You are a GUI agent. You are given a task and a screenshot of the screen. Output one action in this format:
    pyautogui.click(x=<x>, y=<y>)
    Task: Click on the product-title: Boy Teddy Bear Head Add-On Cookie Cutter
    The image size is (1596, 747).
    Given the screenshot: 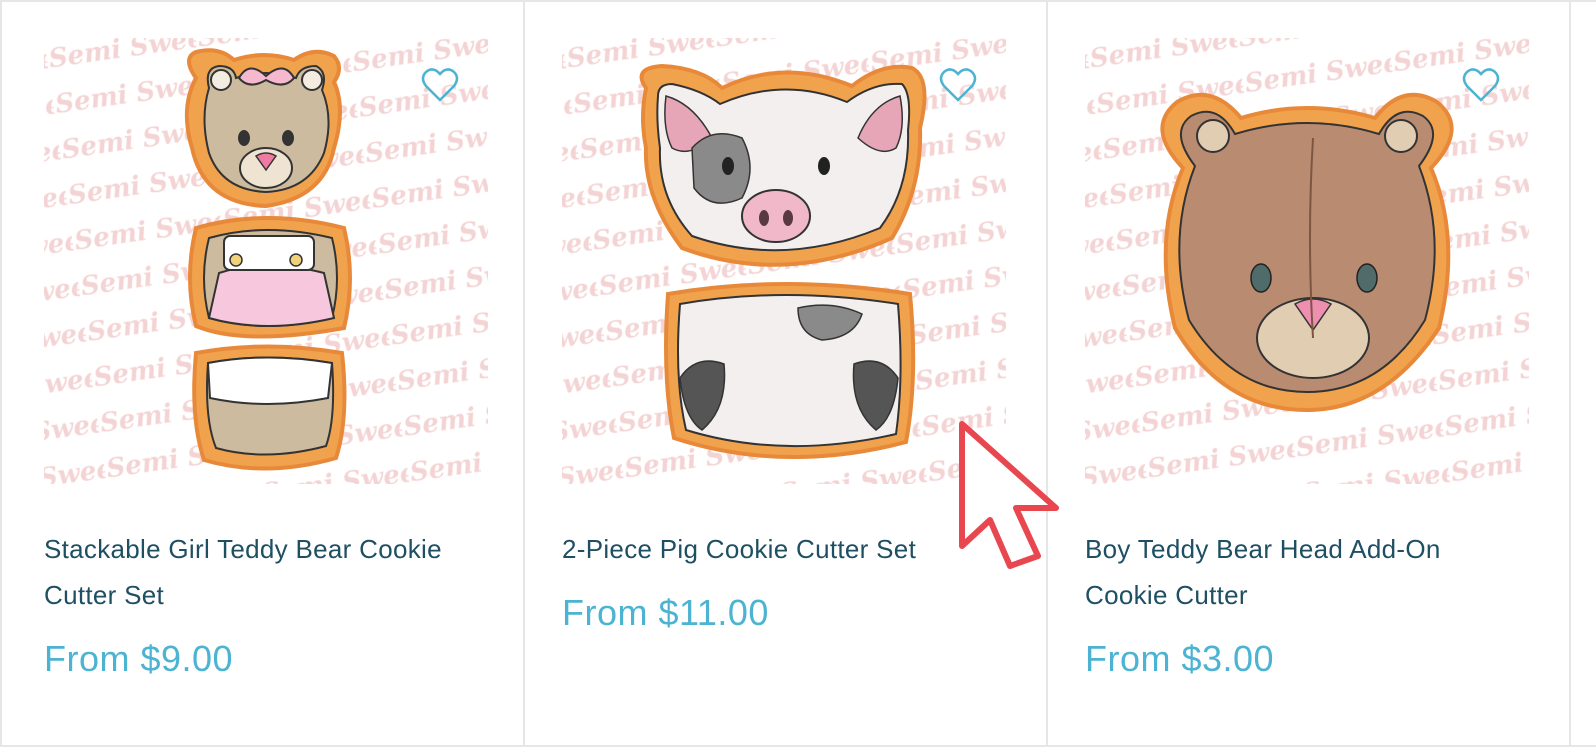 What is the action you would take?
    pyautogui.click(x=1305, y=572)
    